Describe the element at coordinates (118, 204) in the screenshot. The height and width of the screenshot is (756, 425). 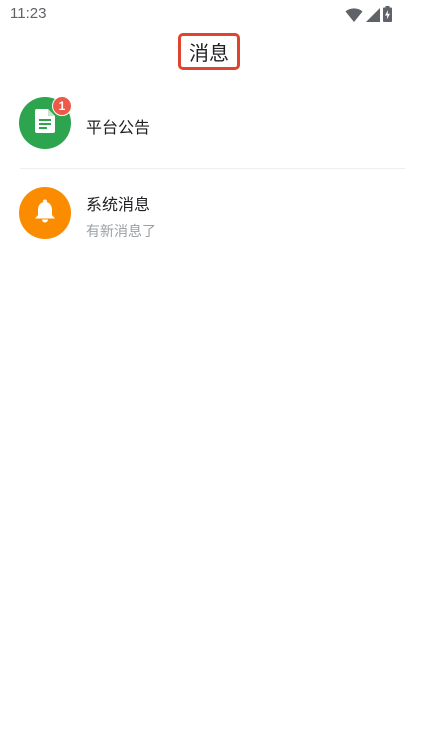
I see `message-title: 系统消息` at that location.